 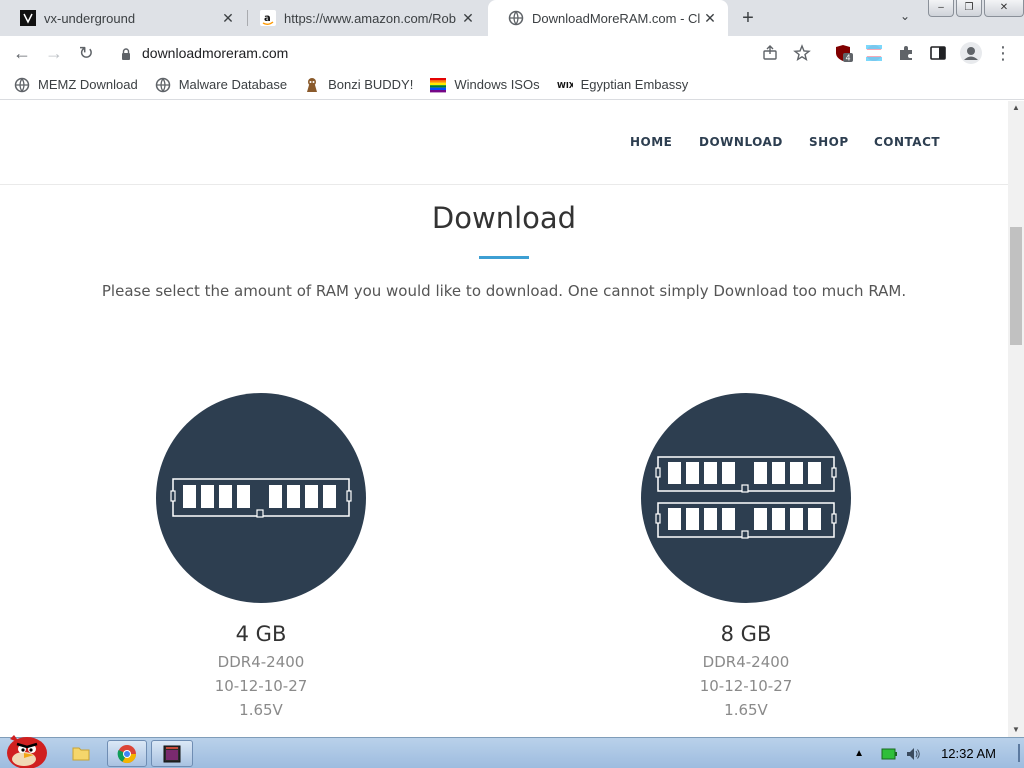 What do you see at coordinates (1016, 108) in the screenshot?
I see `scroll-up-arrow-icon: ▲` at bounding box center [1016, 108].